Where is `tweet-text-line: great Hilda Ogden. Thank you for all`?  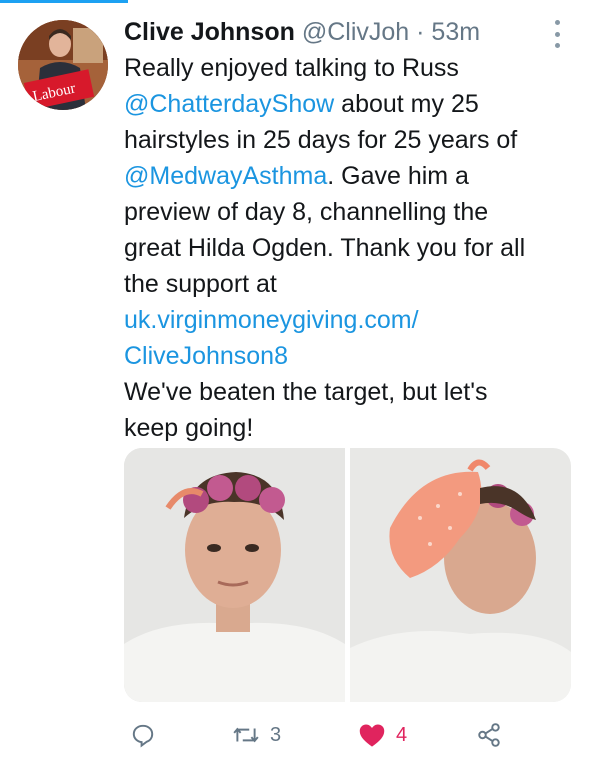 tweet-text-line: great Hilda Ogden. Thank you for all is located at coordinates (344, 248).